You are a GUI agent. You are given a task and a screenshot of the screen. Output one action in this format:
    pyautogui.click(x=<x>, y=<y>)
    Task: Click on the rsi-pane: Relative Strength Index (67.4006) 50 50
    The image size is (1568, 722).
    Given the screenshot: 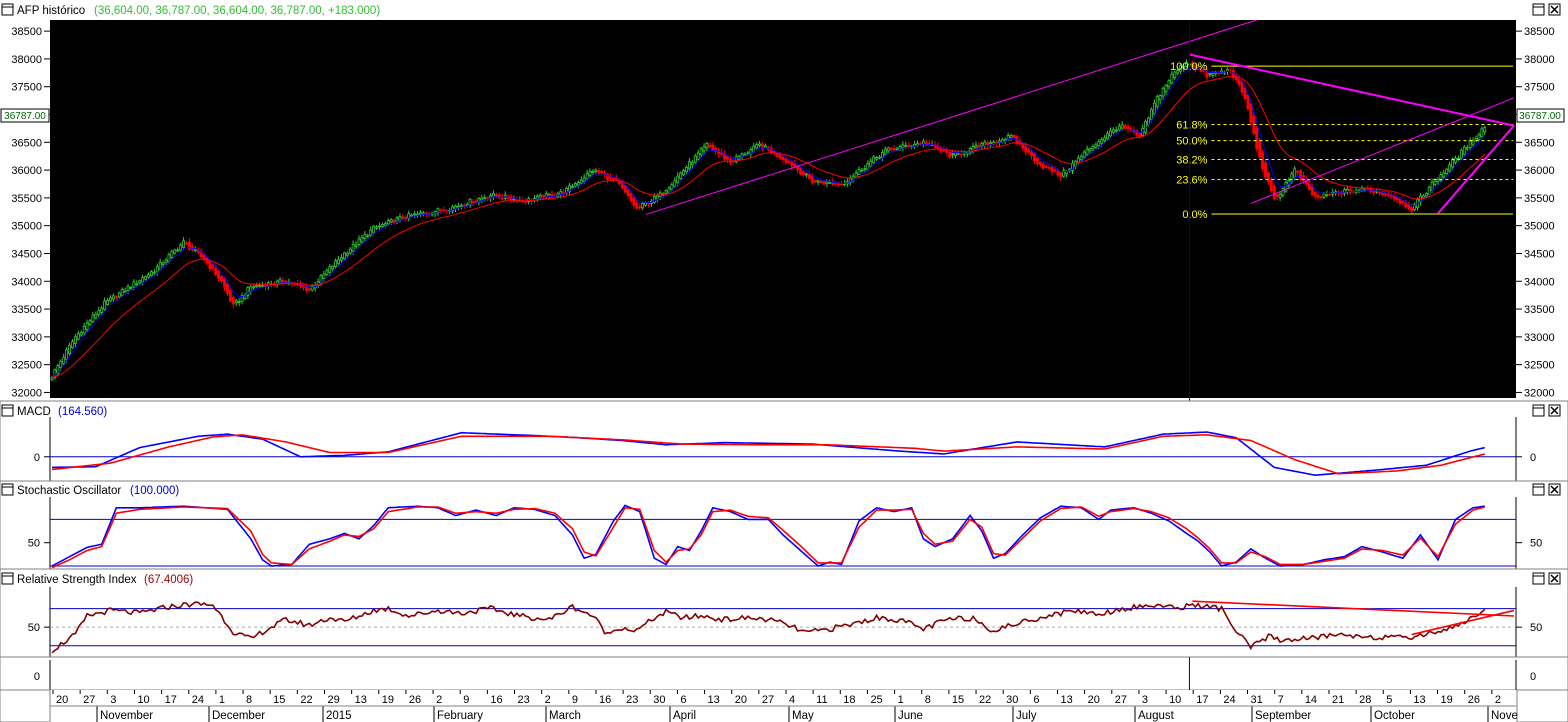 What is the action you would take?
    pyautogui.click(x=784, y=613)
    